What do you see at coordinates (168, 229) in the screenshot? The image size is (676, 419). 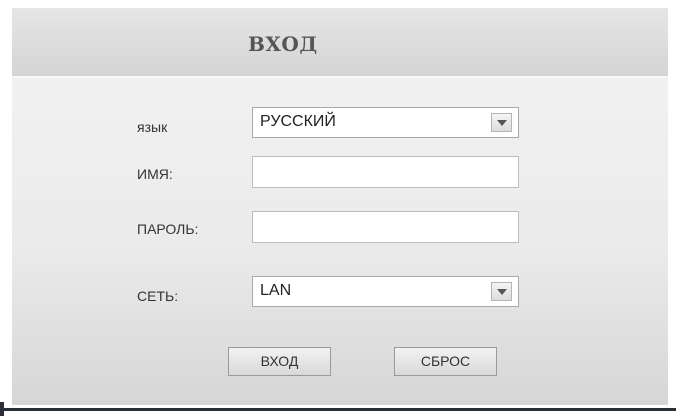 I see `password-label: ПАРОЛЬ:` at bounding box center [168, 229].